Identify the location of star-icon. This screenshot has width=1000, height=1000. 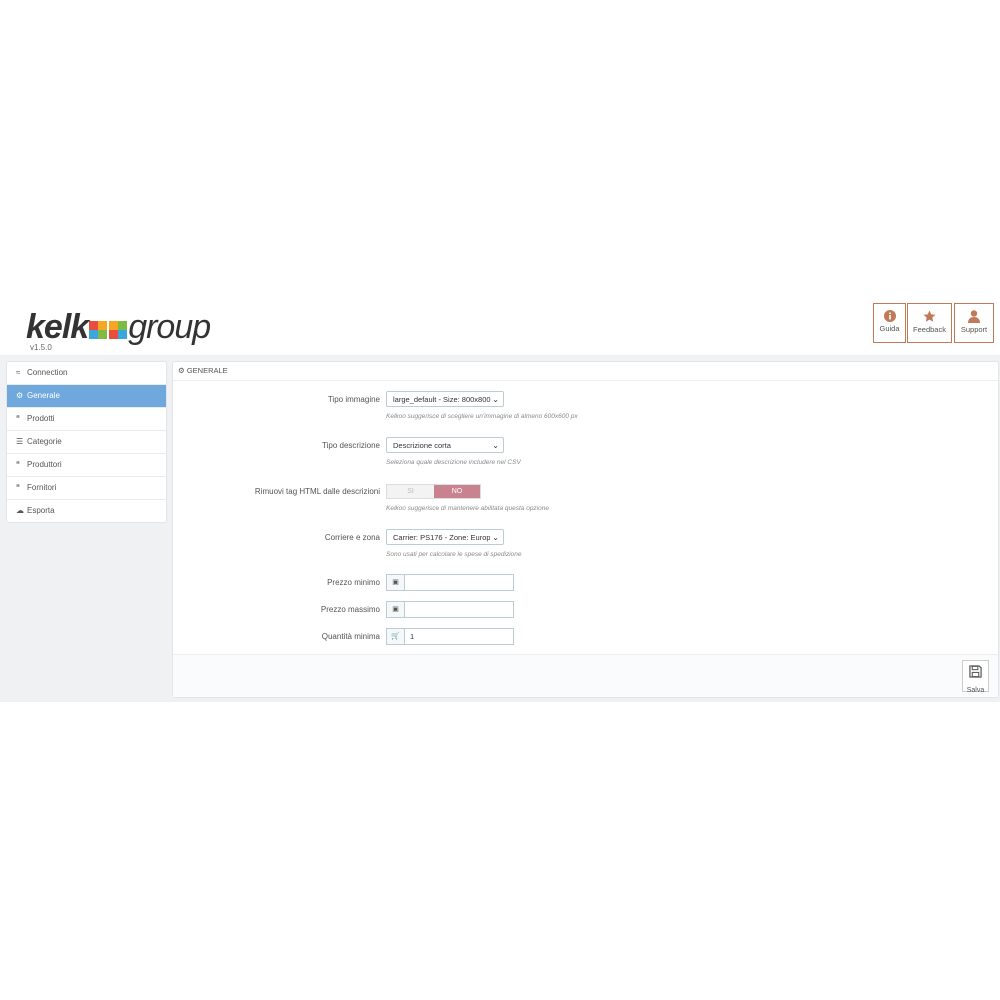
(929, 316).